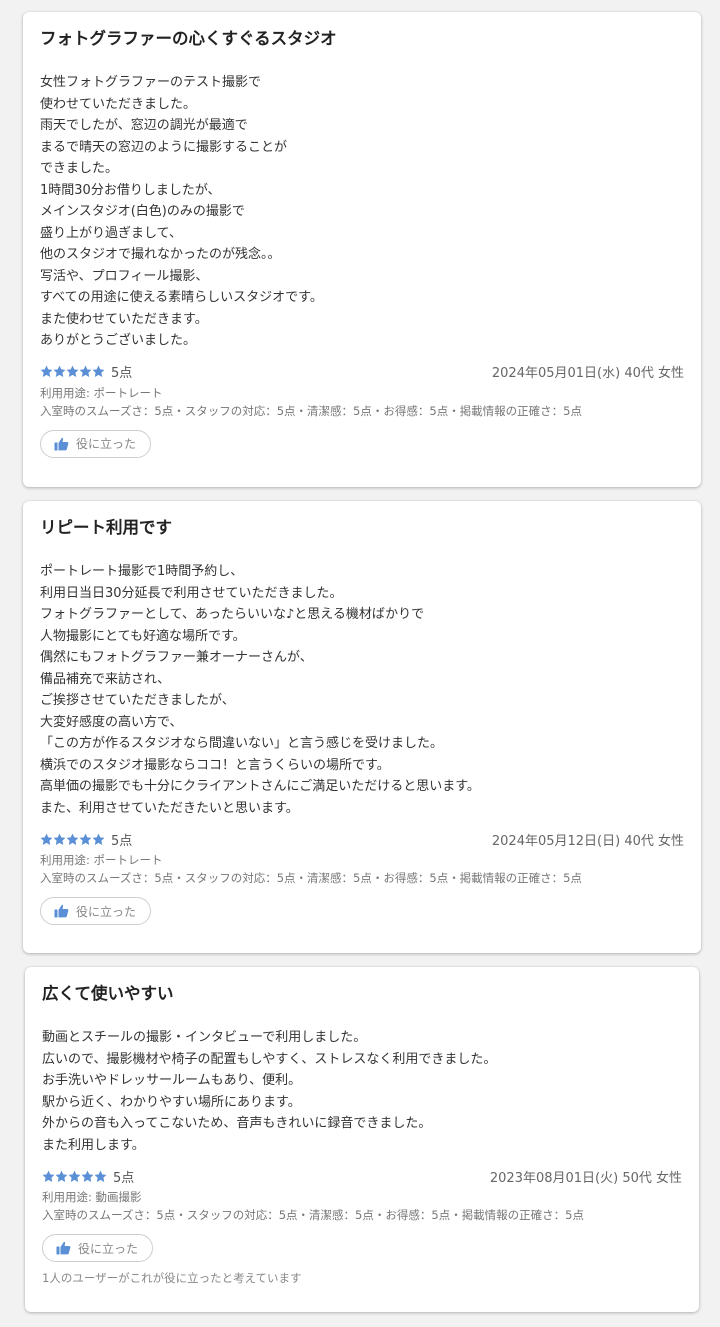 Image resolution: width=720 pixels, height=1327 pixels. Describe the element at coordinates (172, 1278) in the screenshot. I see `helpful-count: 1人のユーザーがこれが役に立ったと考えています` at that location.